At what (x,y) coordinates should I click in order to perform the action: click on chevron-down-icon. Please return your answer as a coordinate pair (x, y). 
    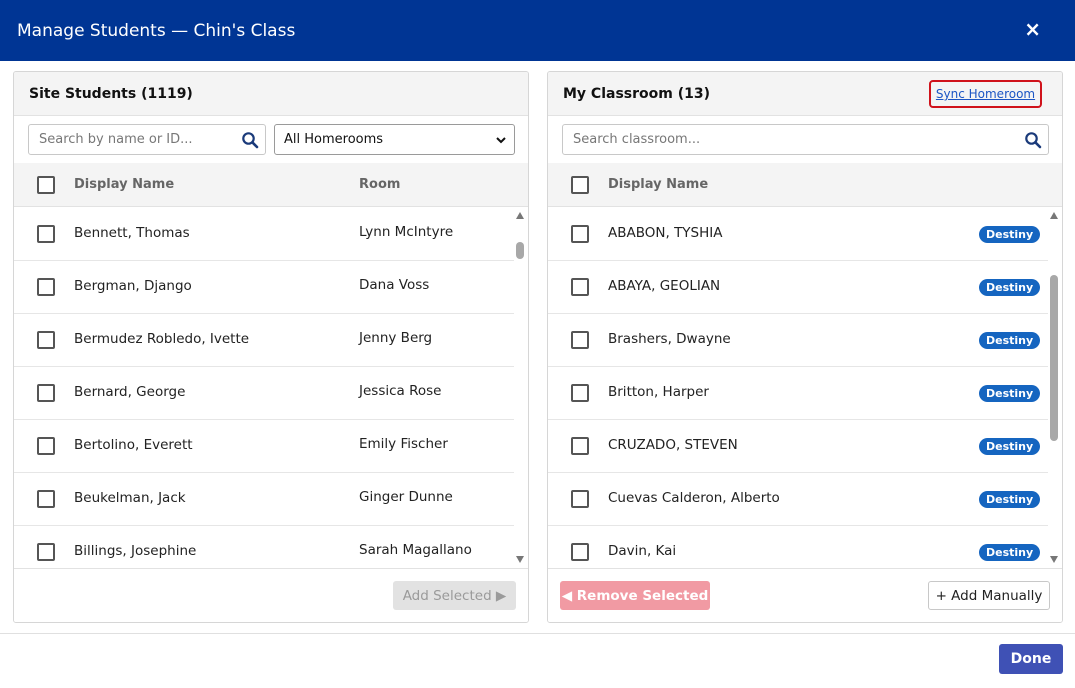
    Looking at the image, I should click on (501, 140).